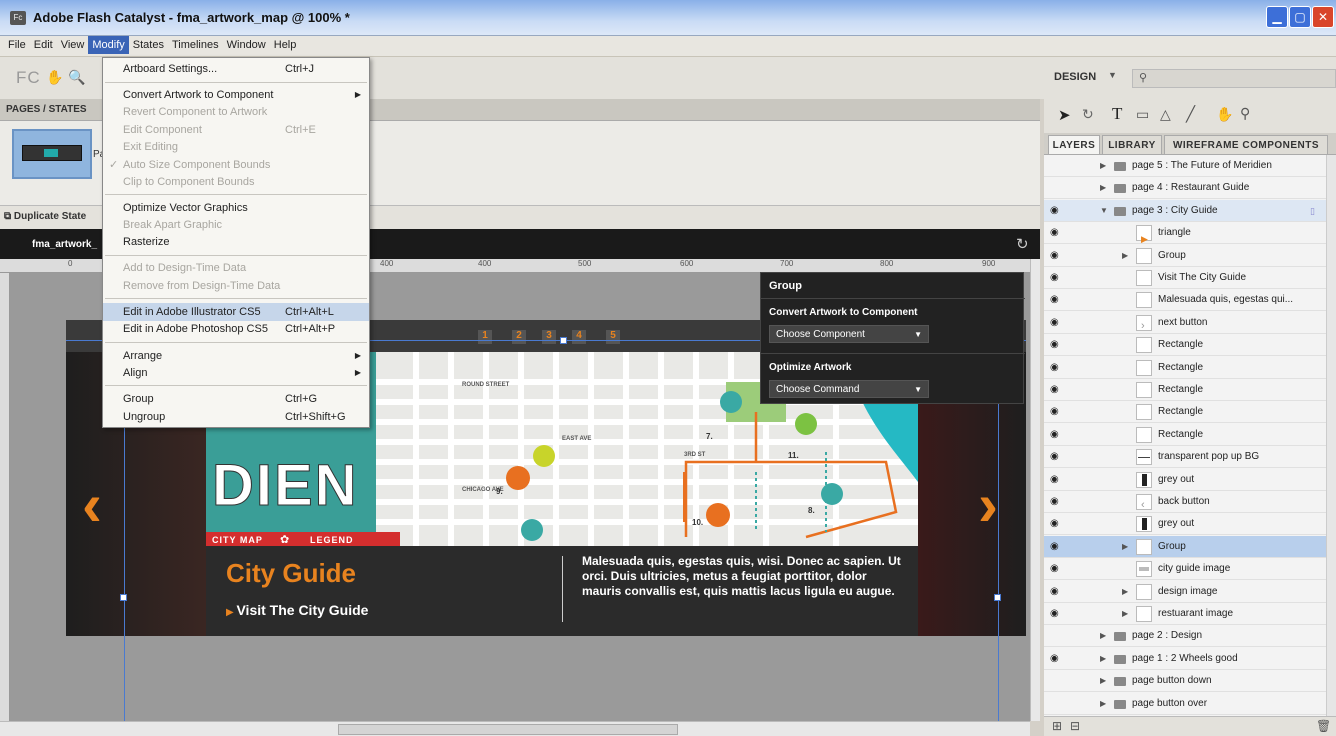 This screenshot has height=736, width=1336. What do you see at coordinates (236, 312) in the screenshot?
I see `menu-item-edit-illustrator: Edit in Adobe Illustrator CS5 Ctrl+Alt+L` at bounding box center [236, 312].